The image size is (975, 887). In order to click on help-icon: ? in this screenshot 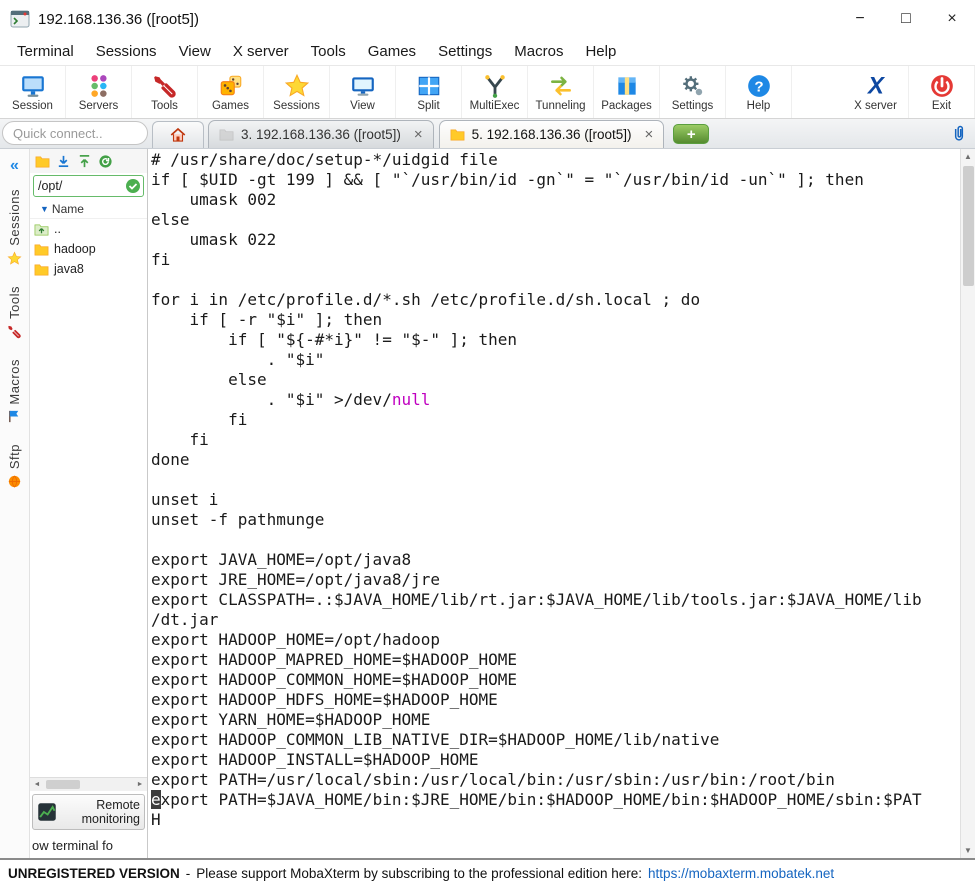, I will do `click(759, 86)`.